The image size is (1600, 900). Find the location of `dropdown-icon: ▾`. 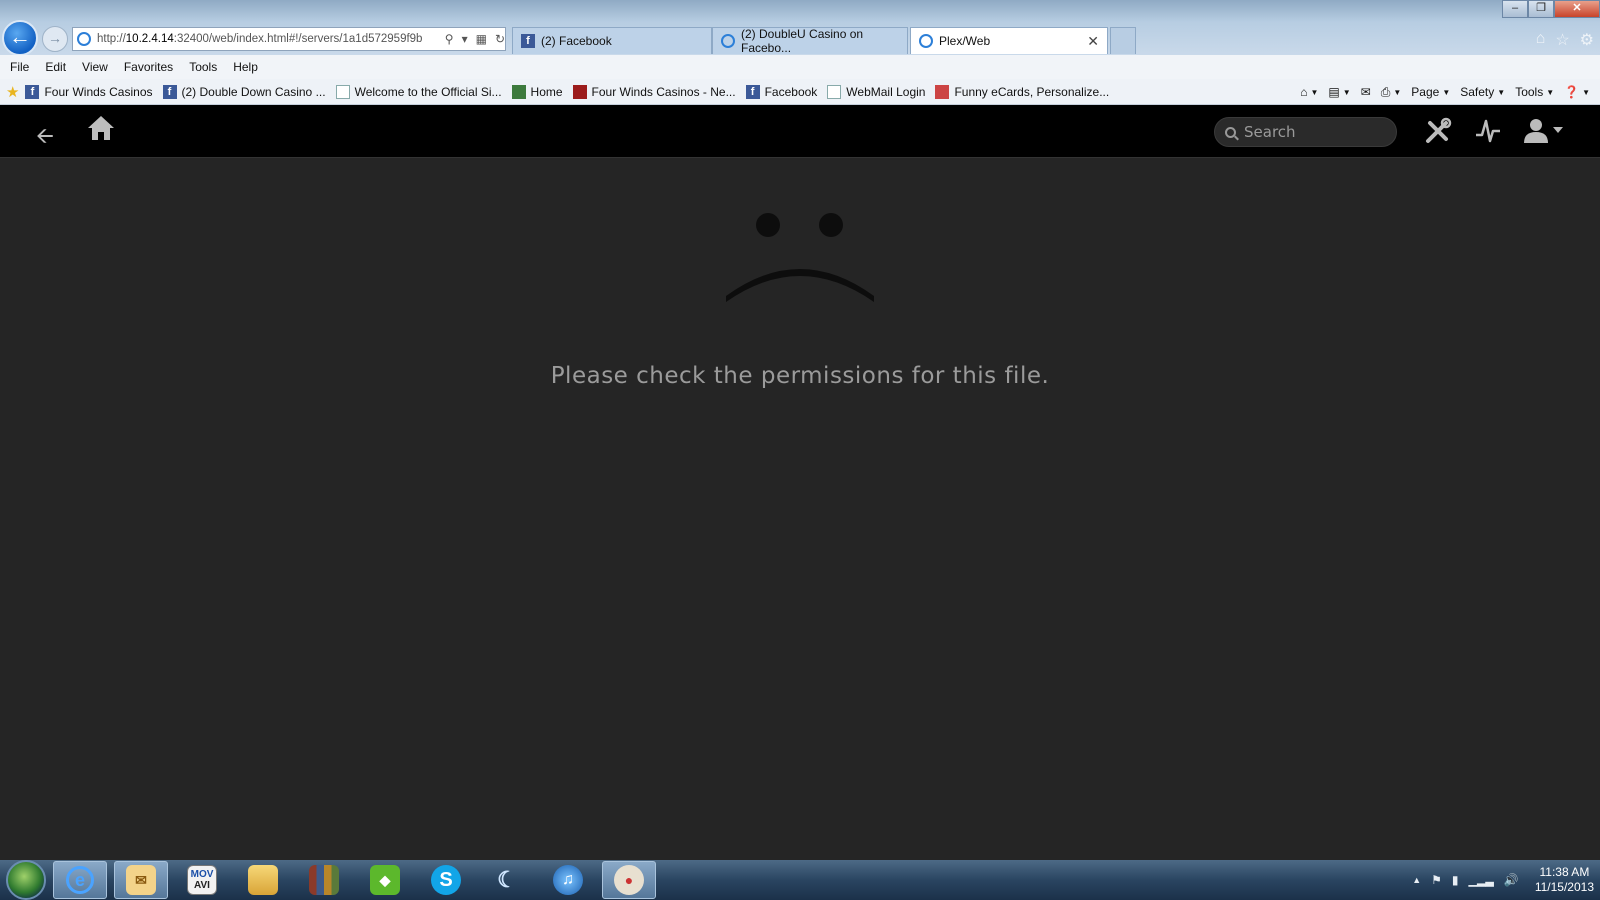

dropdown-icon: ▾ is located at coordinates (465, 39).